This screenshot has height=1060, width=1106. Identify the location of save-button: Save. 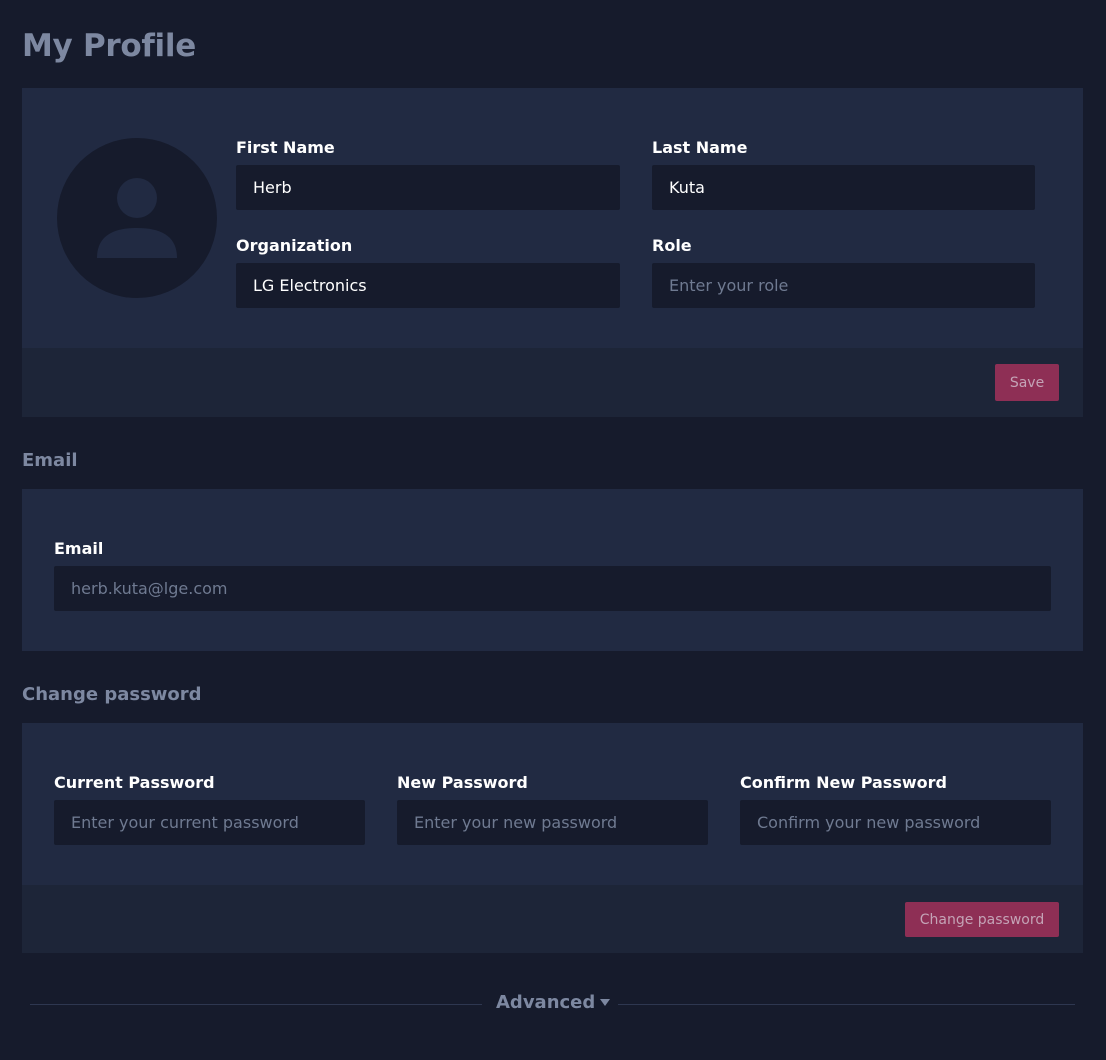
(1027, 382).